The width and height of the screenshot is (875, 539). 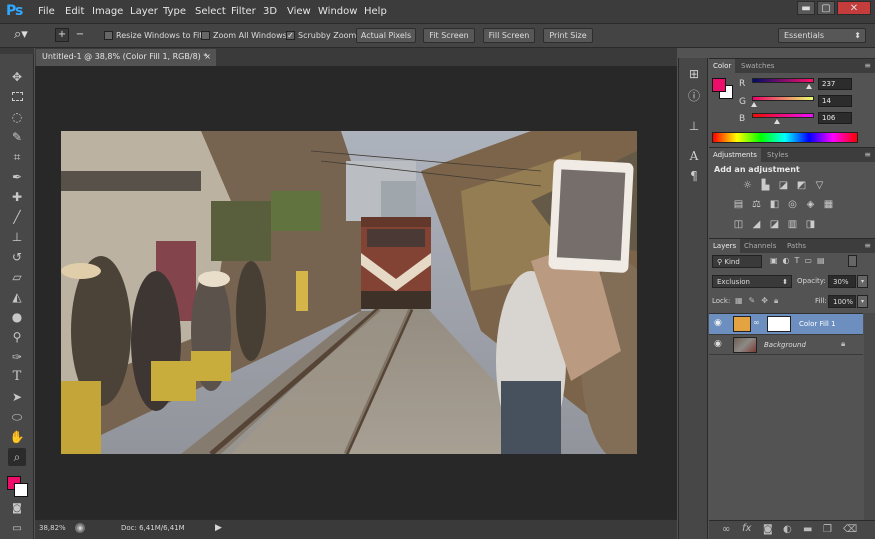 I want to click on background-color-swatch, so click(x=21, y=490).